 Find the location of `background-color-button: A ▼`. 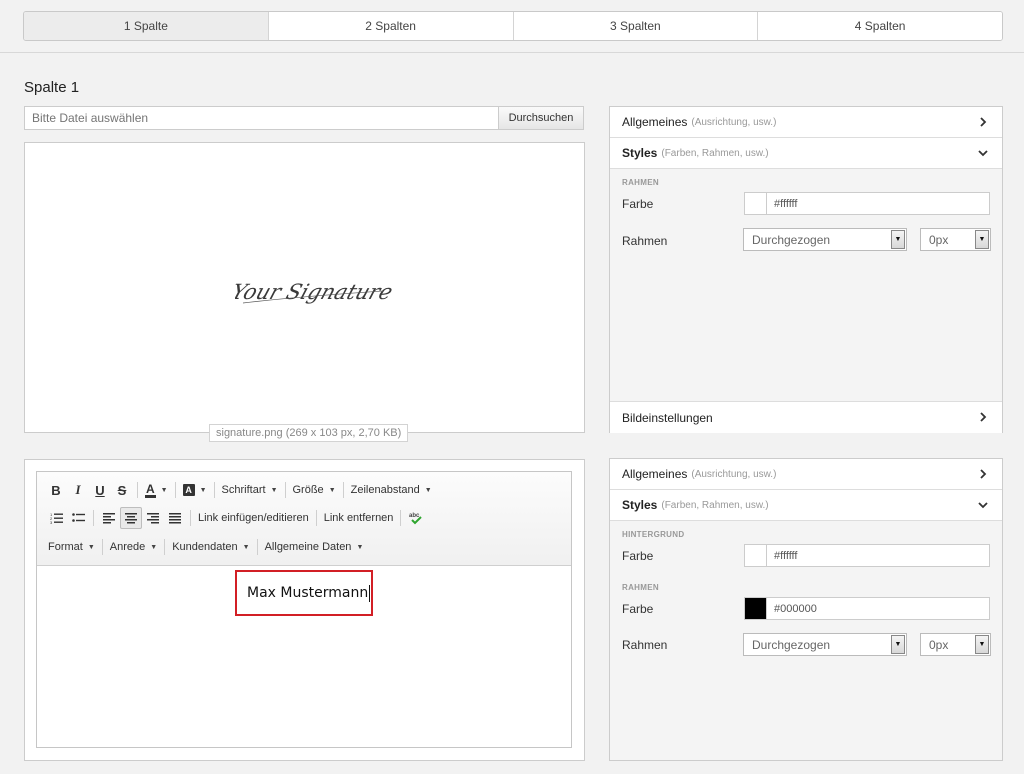

background-color-button: A ▼ is located at coordinates (195, 490).